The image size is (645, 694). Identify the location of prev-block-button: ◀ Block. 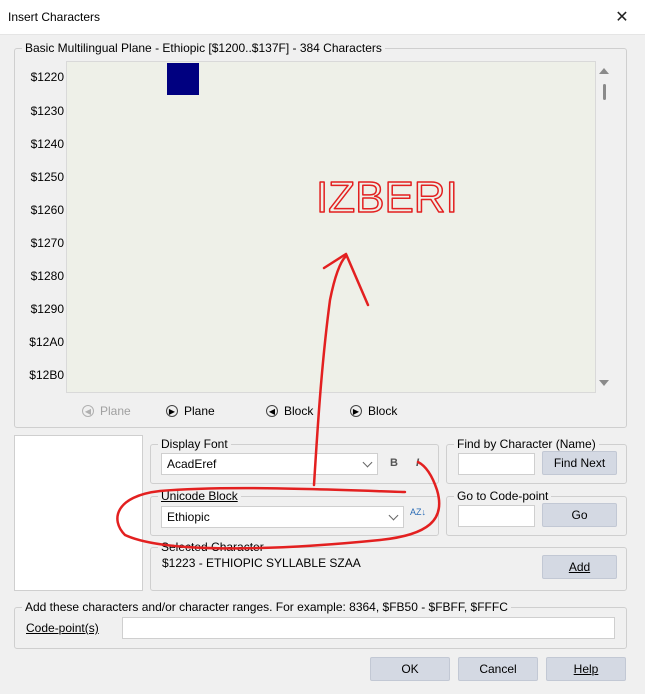
(289, 411).